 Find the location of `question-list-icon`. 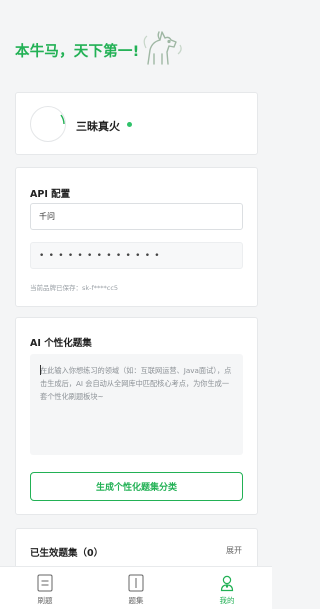

question-list-icon is located at coordinates (45, 583).